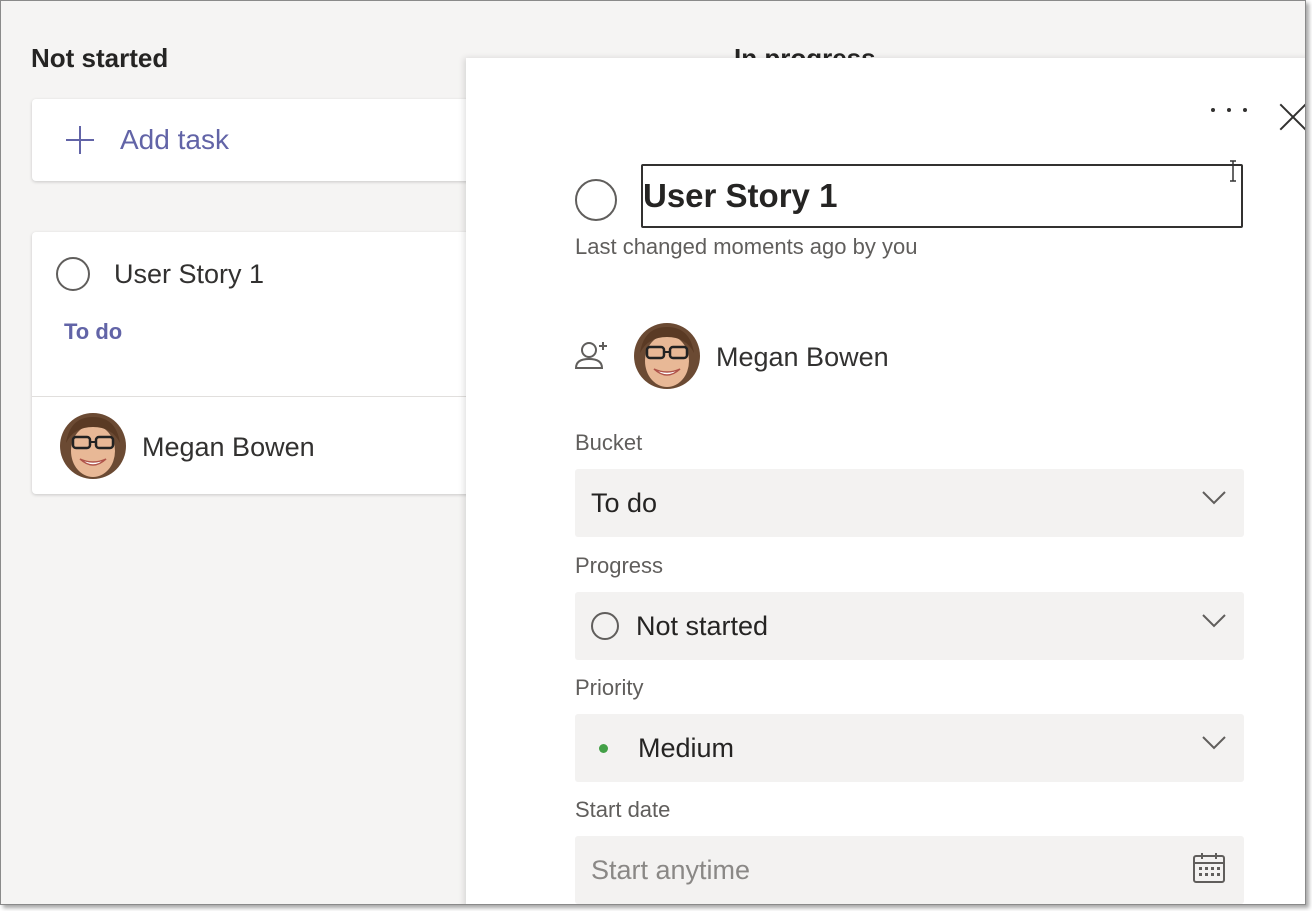  What do you see at coordinates (267, 140) in the screenshot?
I see `add-task-button: Add task` at bounding box center [267, 140].